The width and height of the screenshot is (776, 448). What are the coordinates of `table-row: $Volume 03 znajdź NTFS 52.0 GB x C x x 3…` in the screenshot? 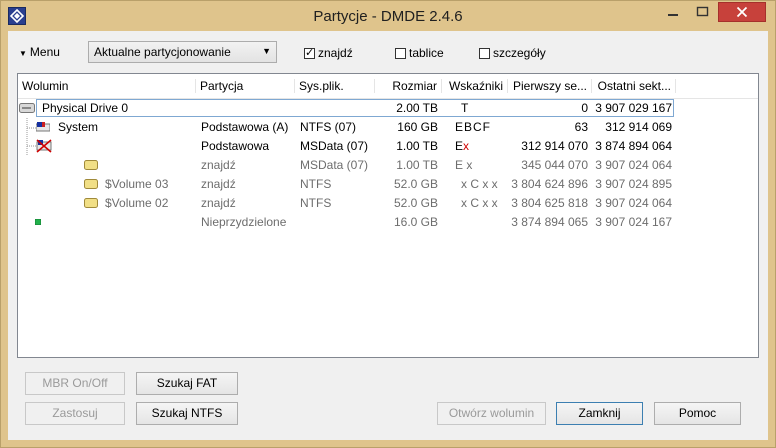 It's located at (388, 184).